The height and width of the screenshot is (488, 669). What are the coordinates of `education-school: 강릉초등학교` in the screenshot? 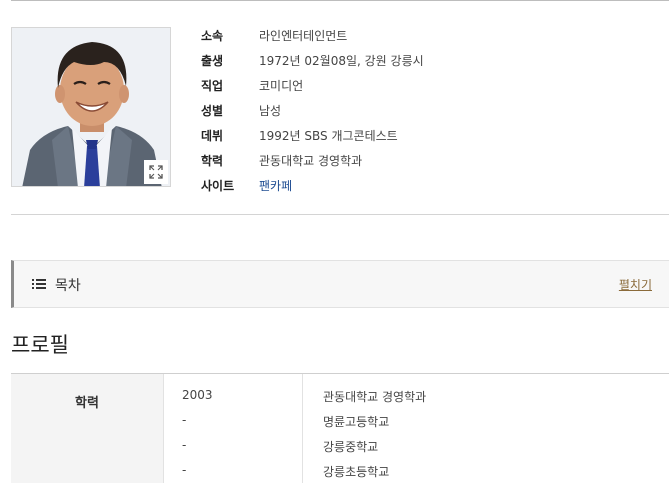 It's located at (356, 472).